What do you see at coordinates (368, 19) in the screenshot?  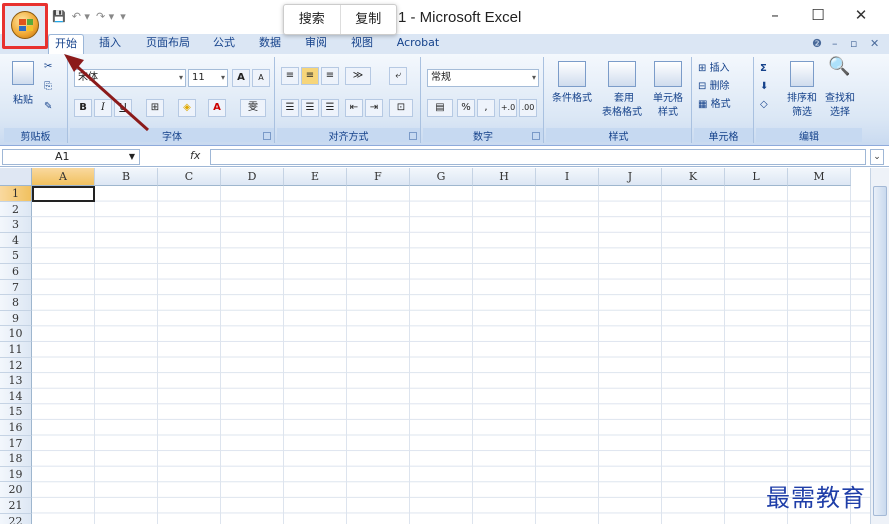 I see `copy-menu-item: 复制` at bounding box center [368, 19].